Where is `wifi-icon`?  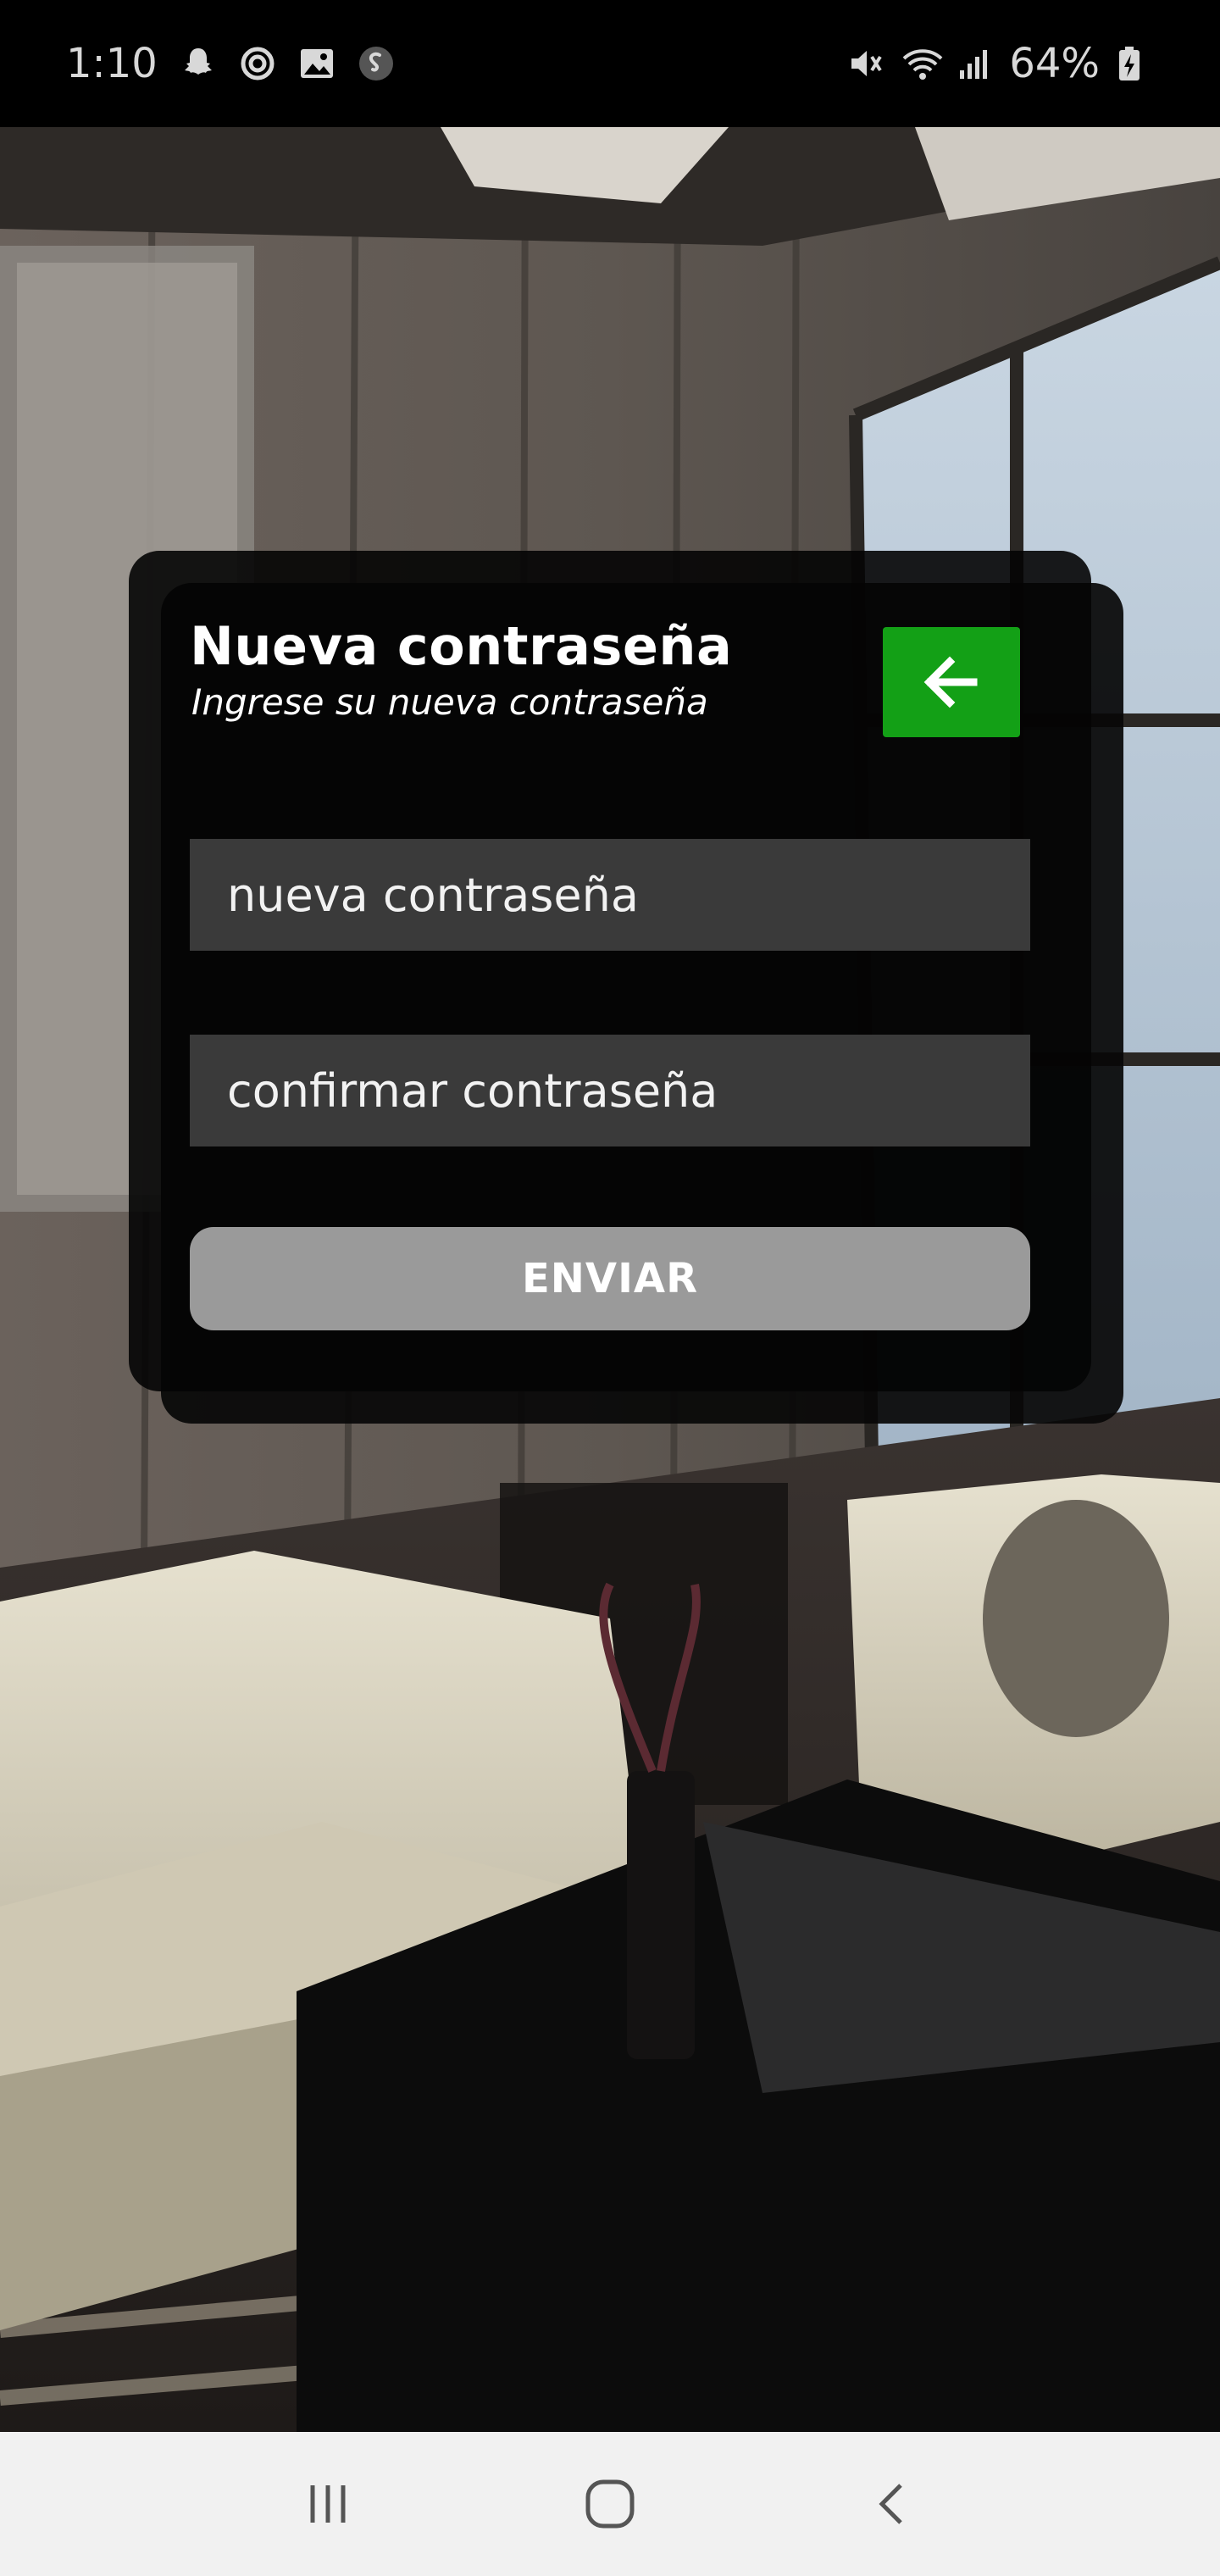 wifi-icon is located at coordinates (922, 63).